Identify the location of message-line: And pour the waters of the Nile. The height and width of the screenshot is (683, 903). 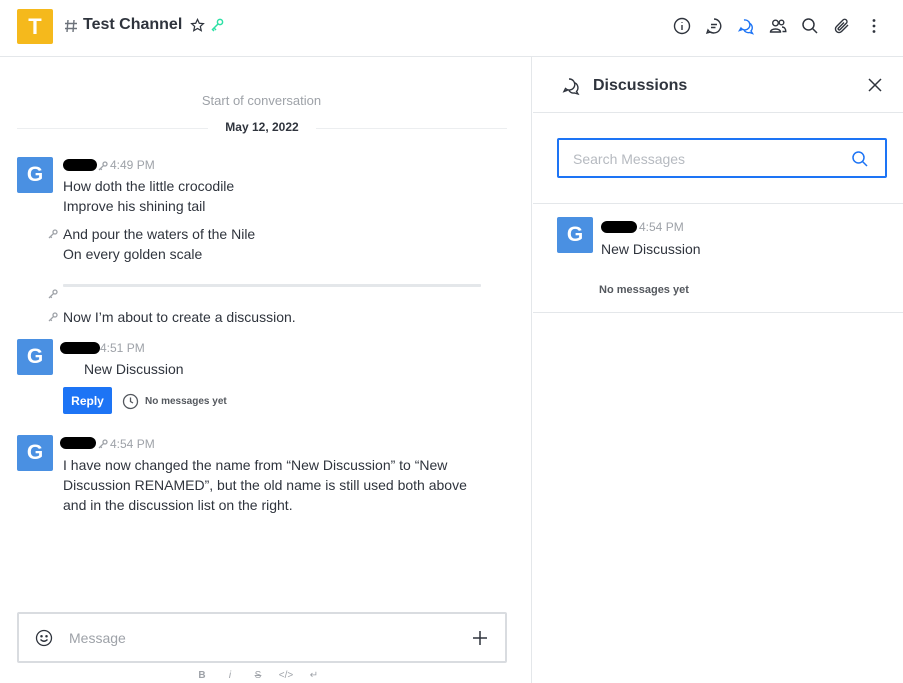
(159, 234).